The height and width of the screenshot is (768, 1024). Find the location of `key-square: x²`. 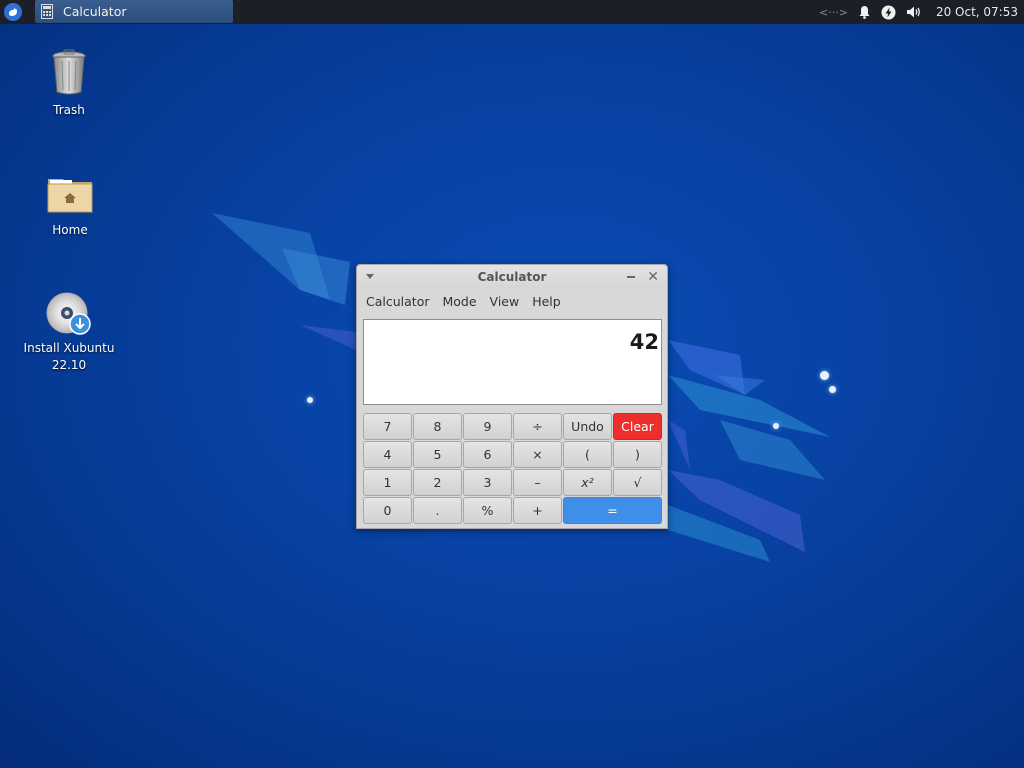

key-square: x² is located at coordinates (587, 482).